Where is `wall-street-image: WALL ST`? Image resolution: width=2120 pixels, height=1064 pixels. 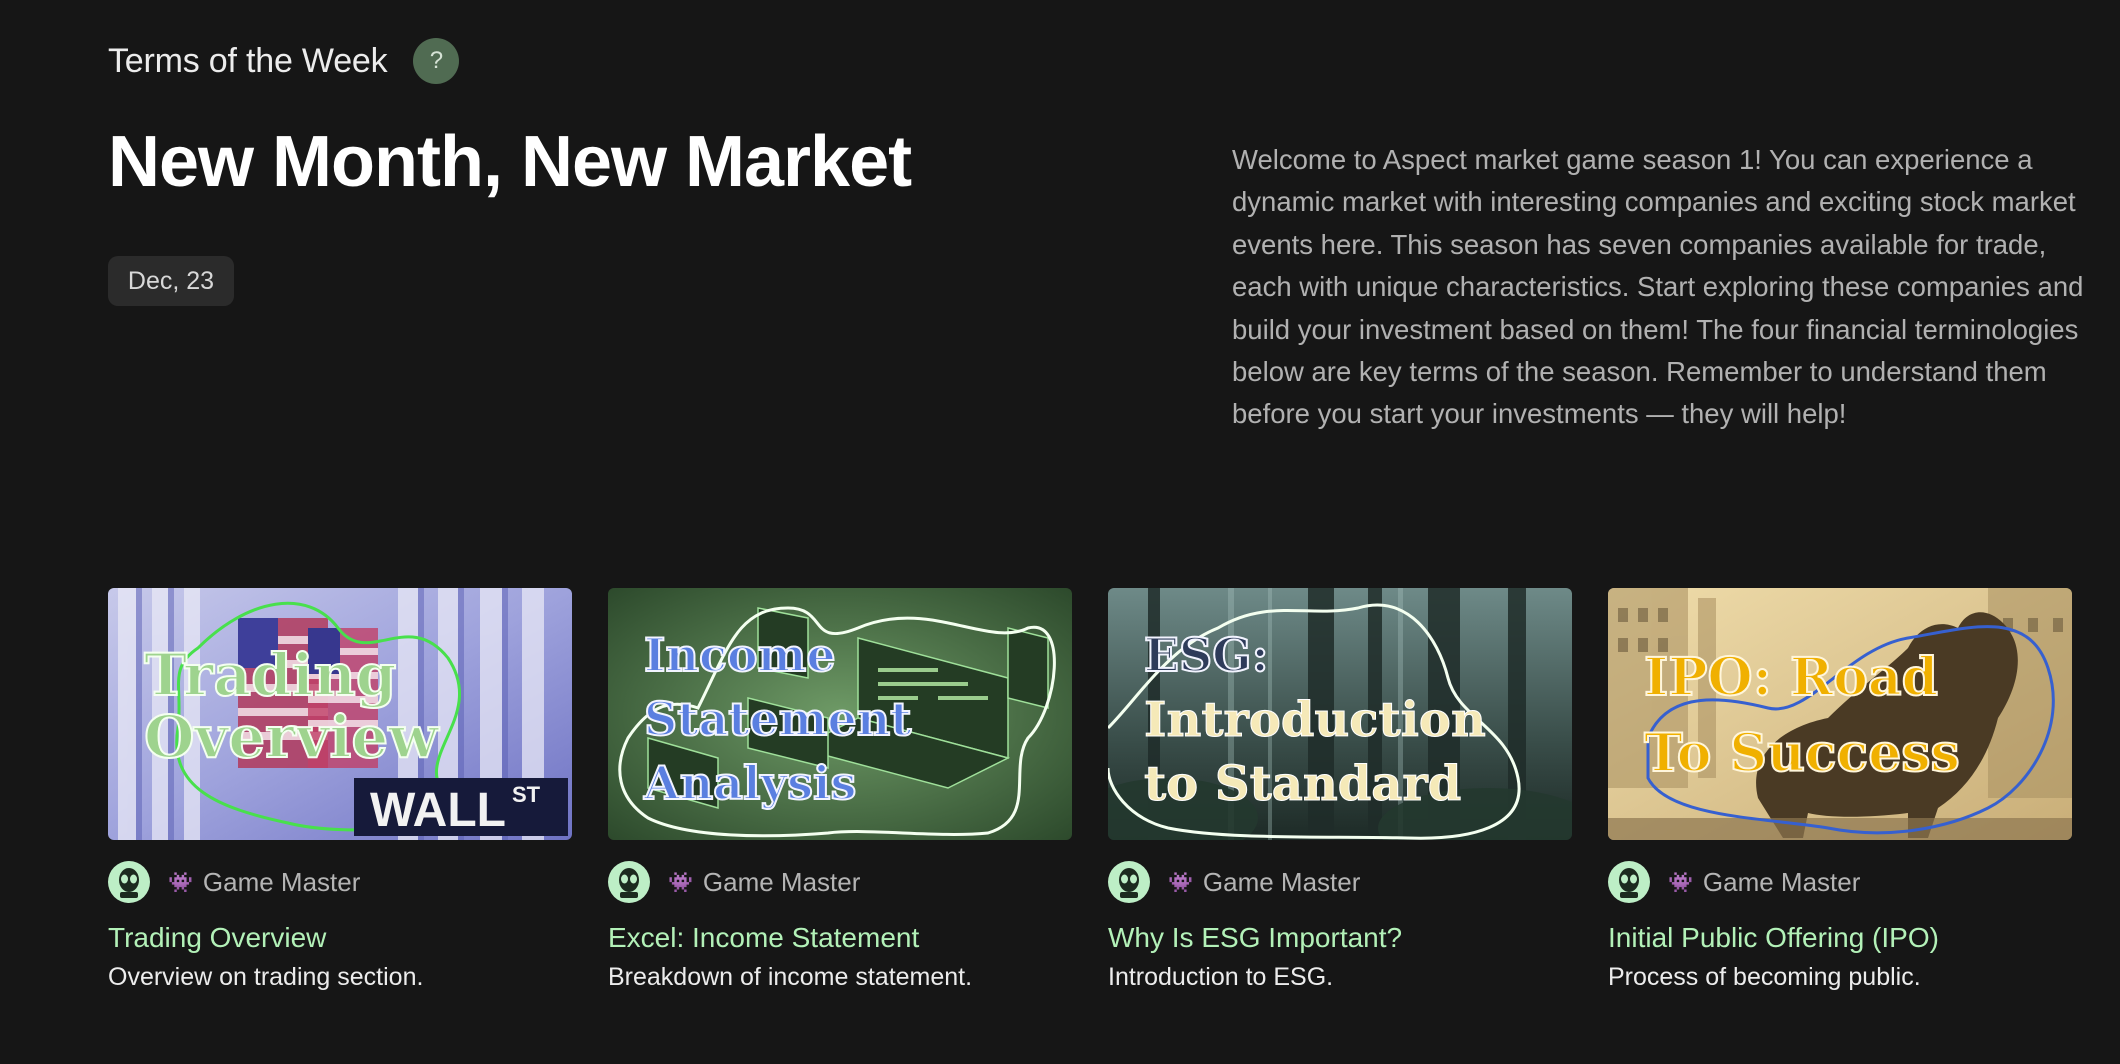
wall-street-image: WALL ST is located at coordinates (340, 714).